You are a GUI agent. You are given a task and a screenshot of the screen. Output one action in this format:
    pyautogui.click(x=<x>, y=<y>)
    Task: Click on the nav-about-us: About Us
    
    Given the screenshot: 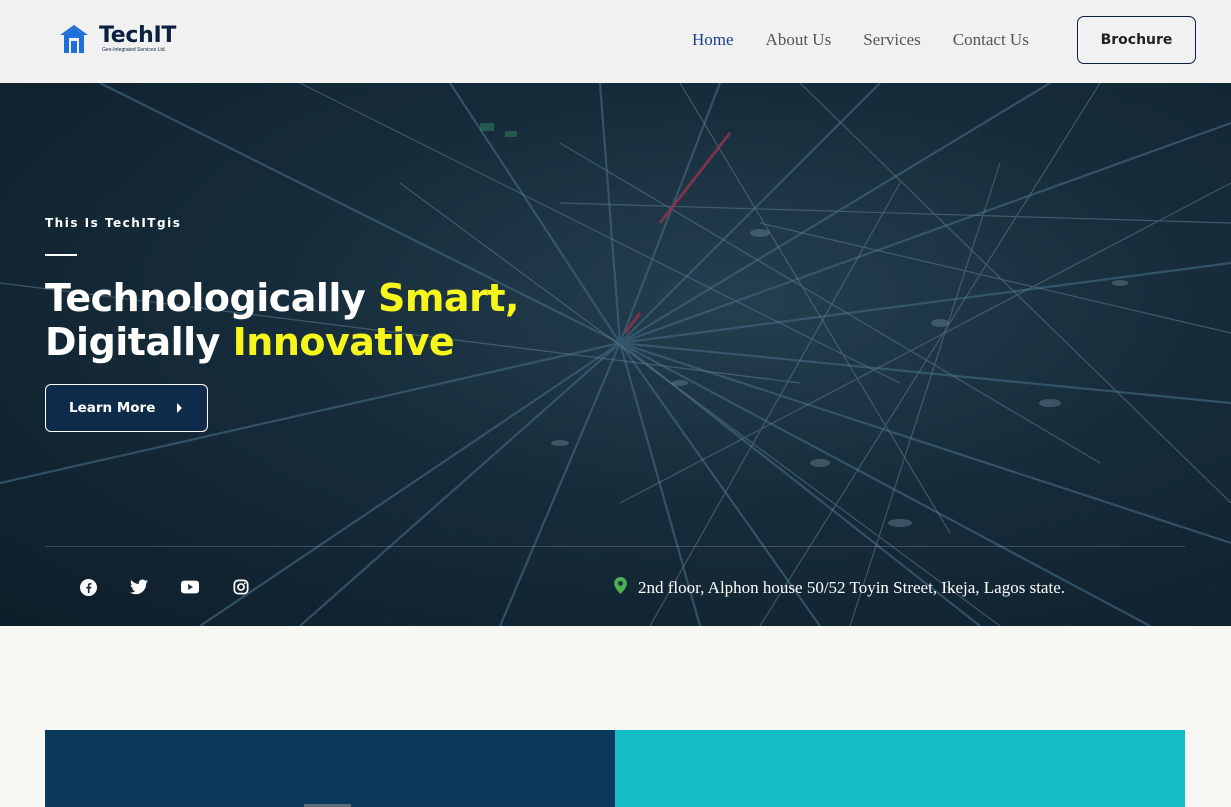 What is the action you would take?
    pyautogui.click(x=799, y=40)
    